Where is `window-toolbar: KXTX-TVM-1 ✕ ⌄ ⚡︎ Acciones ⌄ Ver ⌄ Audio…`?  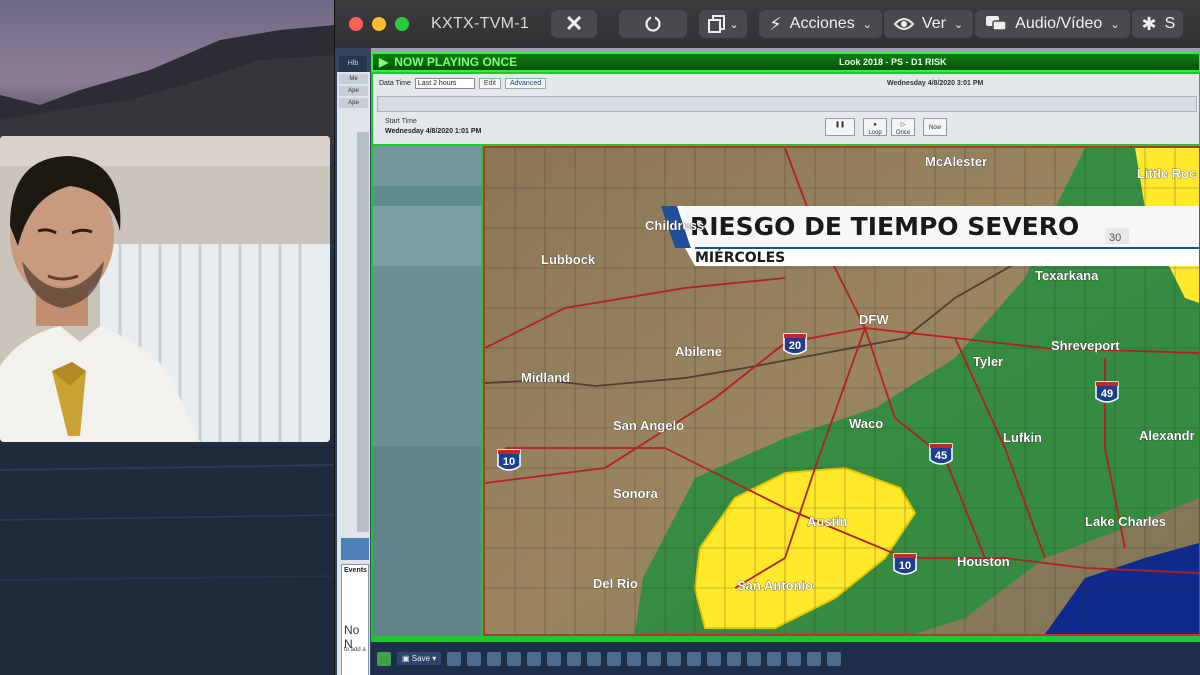 window-toolbar: KXTX-TVM-1 ✕ ⌄ ⚡︎ Acciones ⌄ Ver ⌄ Audio… is located at coordinates (767, 24).